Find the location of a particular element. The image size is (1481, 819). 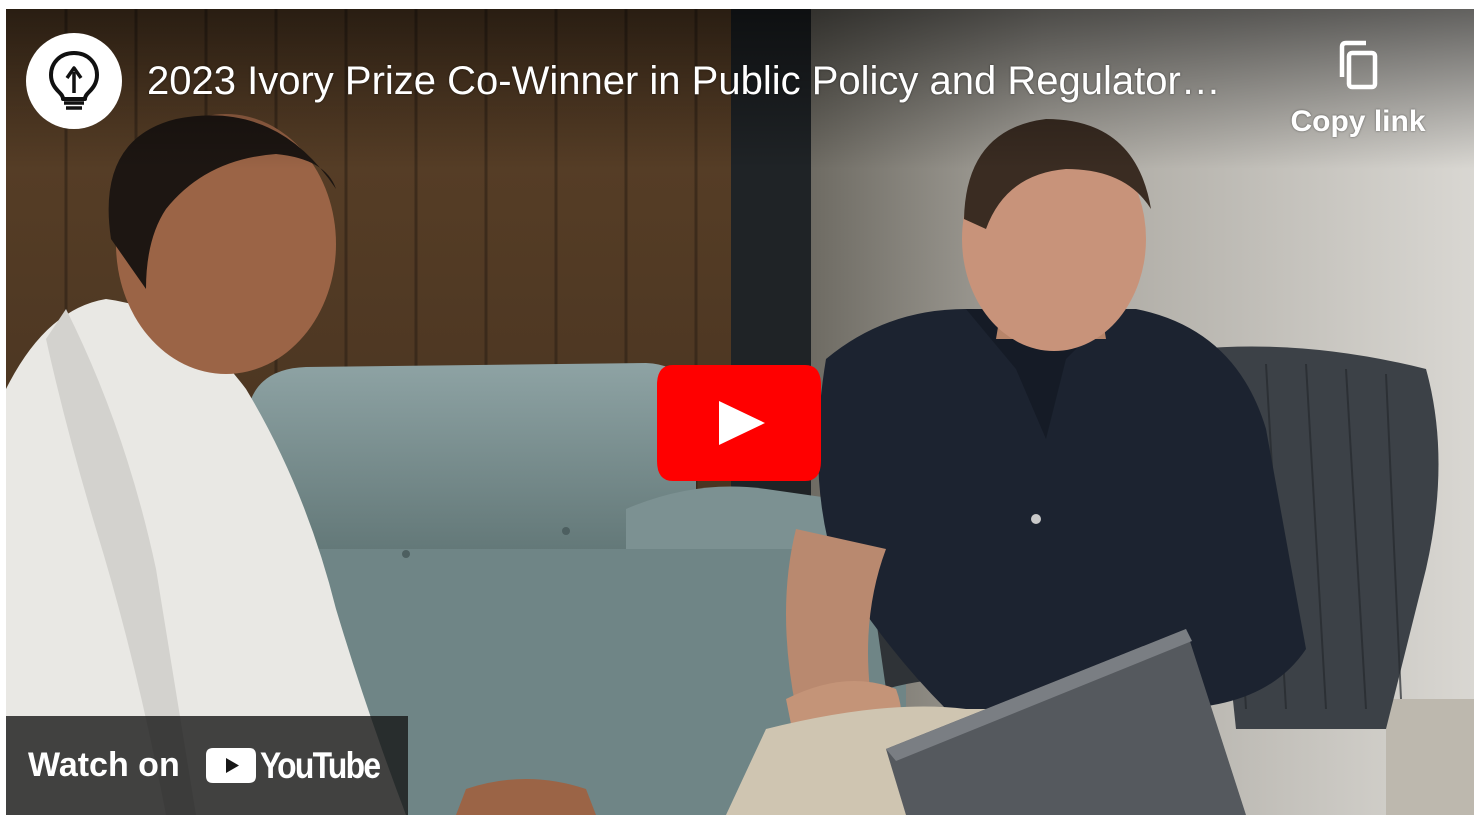

copy-link-button: Copy link is located at coordinates (1358, 93).